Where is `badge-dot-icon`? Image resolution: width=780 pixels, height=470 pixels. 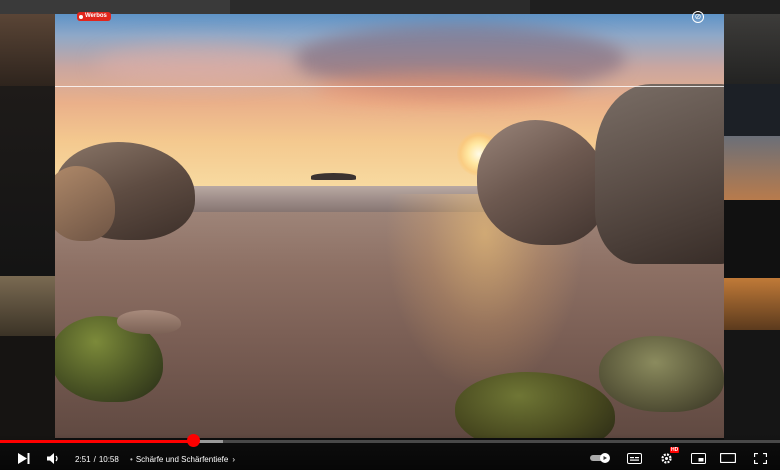 badge-dot-icon is located at coordinates (81, 16).